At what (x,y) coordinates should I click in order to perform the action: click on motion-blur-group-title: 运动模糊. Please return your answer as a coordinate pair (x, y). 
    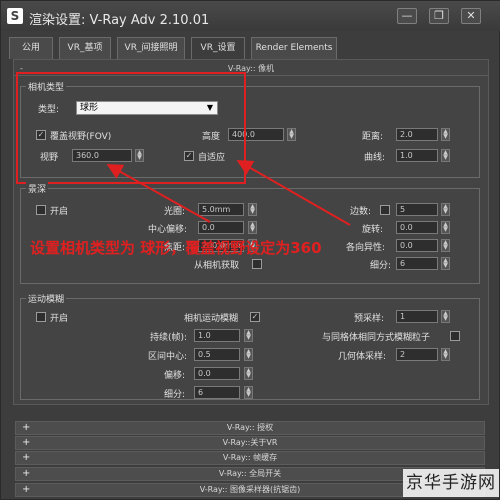
    Looking at the image, I should click on (46, 298).